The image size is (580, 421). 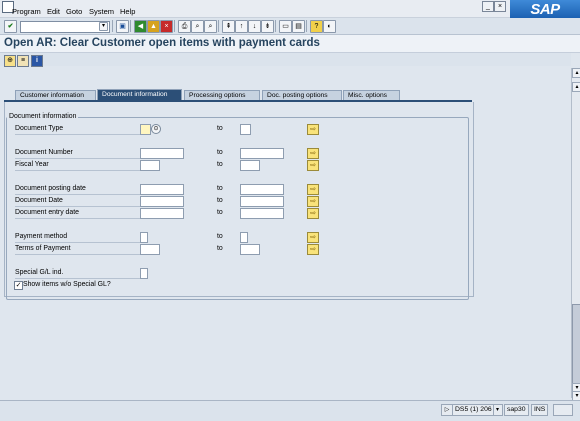 What do you see at coordinates (140, 26) in the screenshot?
I see `back-icon: ◀` at bounding box center [140, 26].